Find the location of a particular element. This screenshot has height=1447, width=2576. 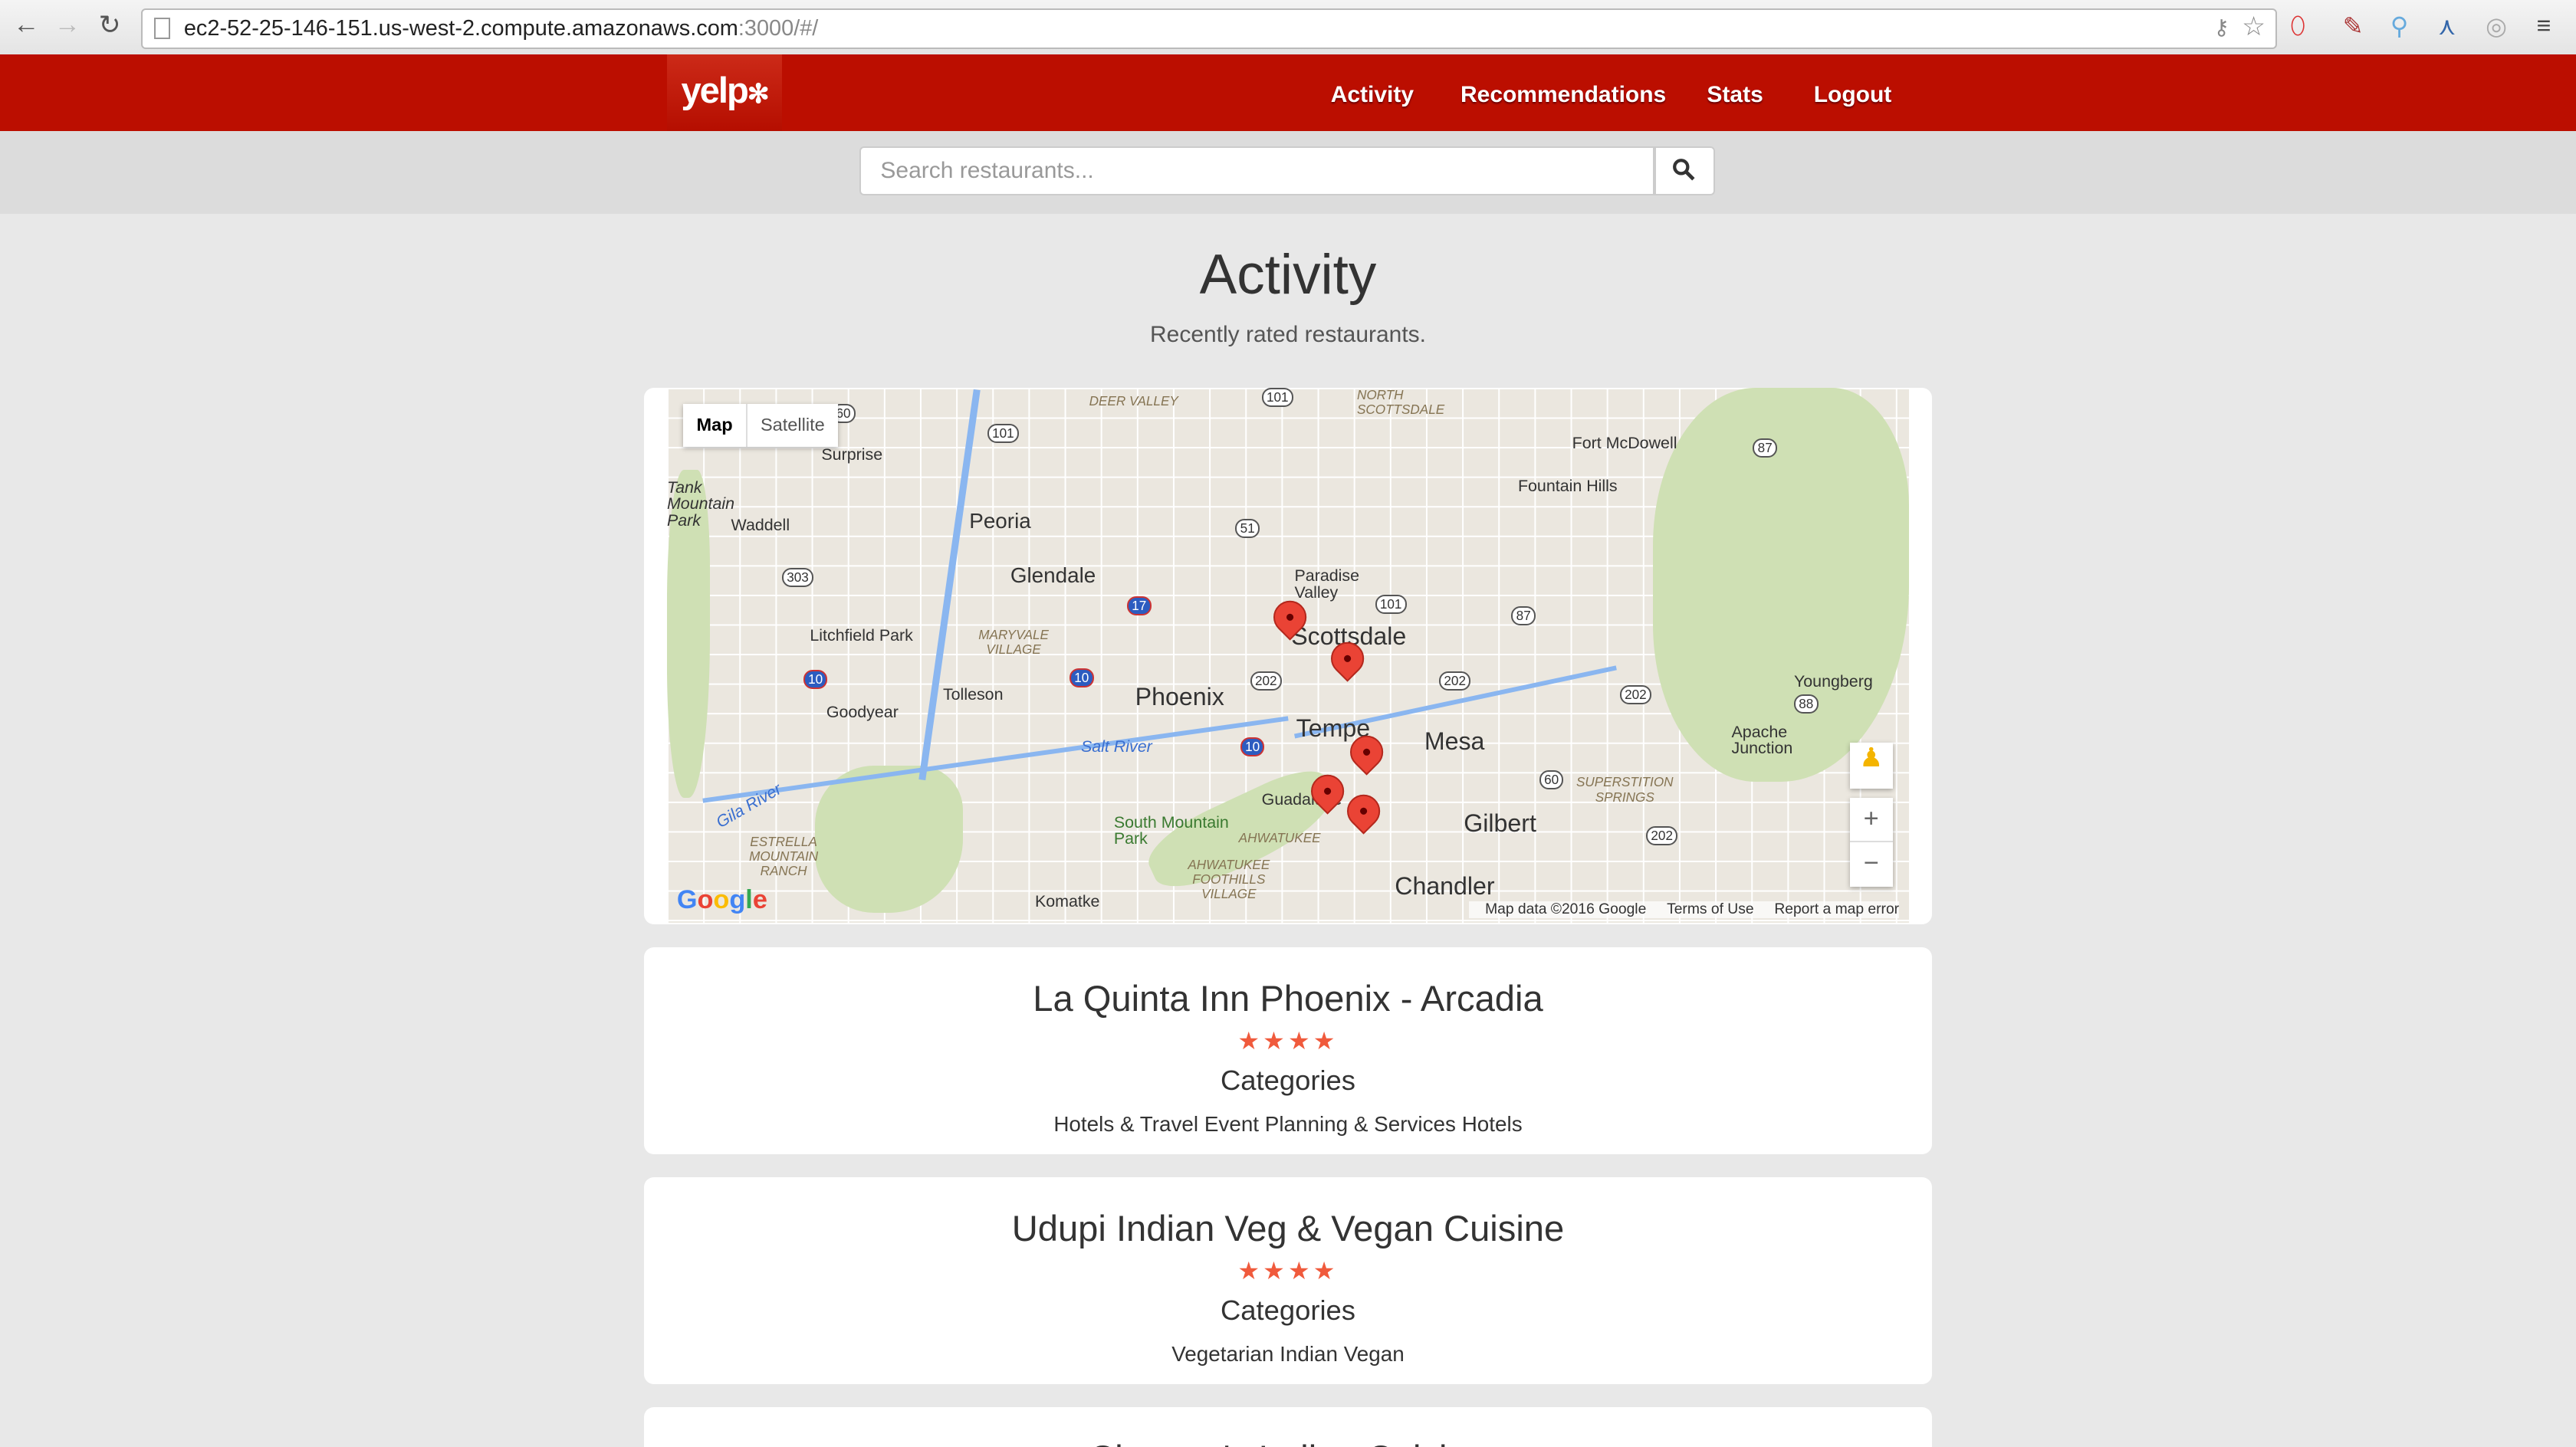

burst-icon: ✻ is located at coordinates (758, 94).